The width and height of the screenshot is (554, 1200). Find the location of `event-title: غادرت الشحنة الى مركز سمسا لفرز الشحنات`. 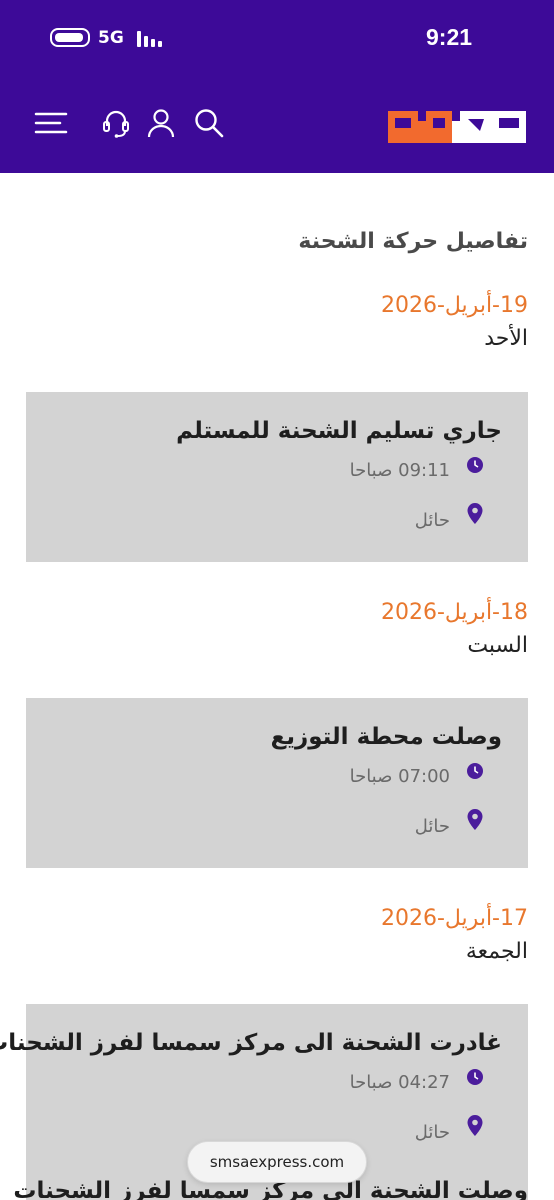

event-title: غادرت الشحنة الى مركز سمسا لفرز الشحنات is located at coordinates (251, 1043).